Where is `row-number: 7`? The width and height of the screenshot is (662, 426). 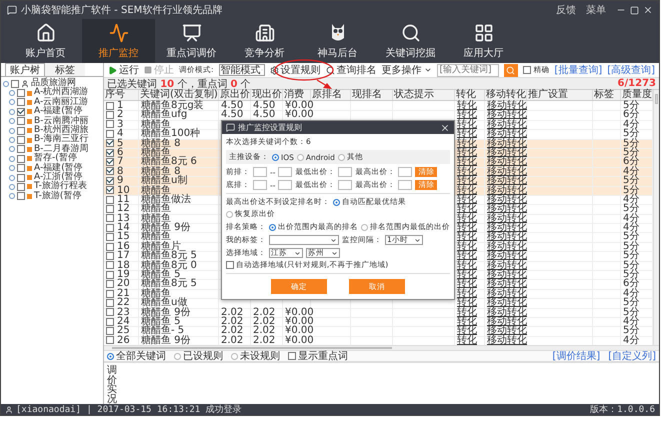 row-number: 7 is located at coordinates (120, 162).